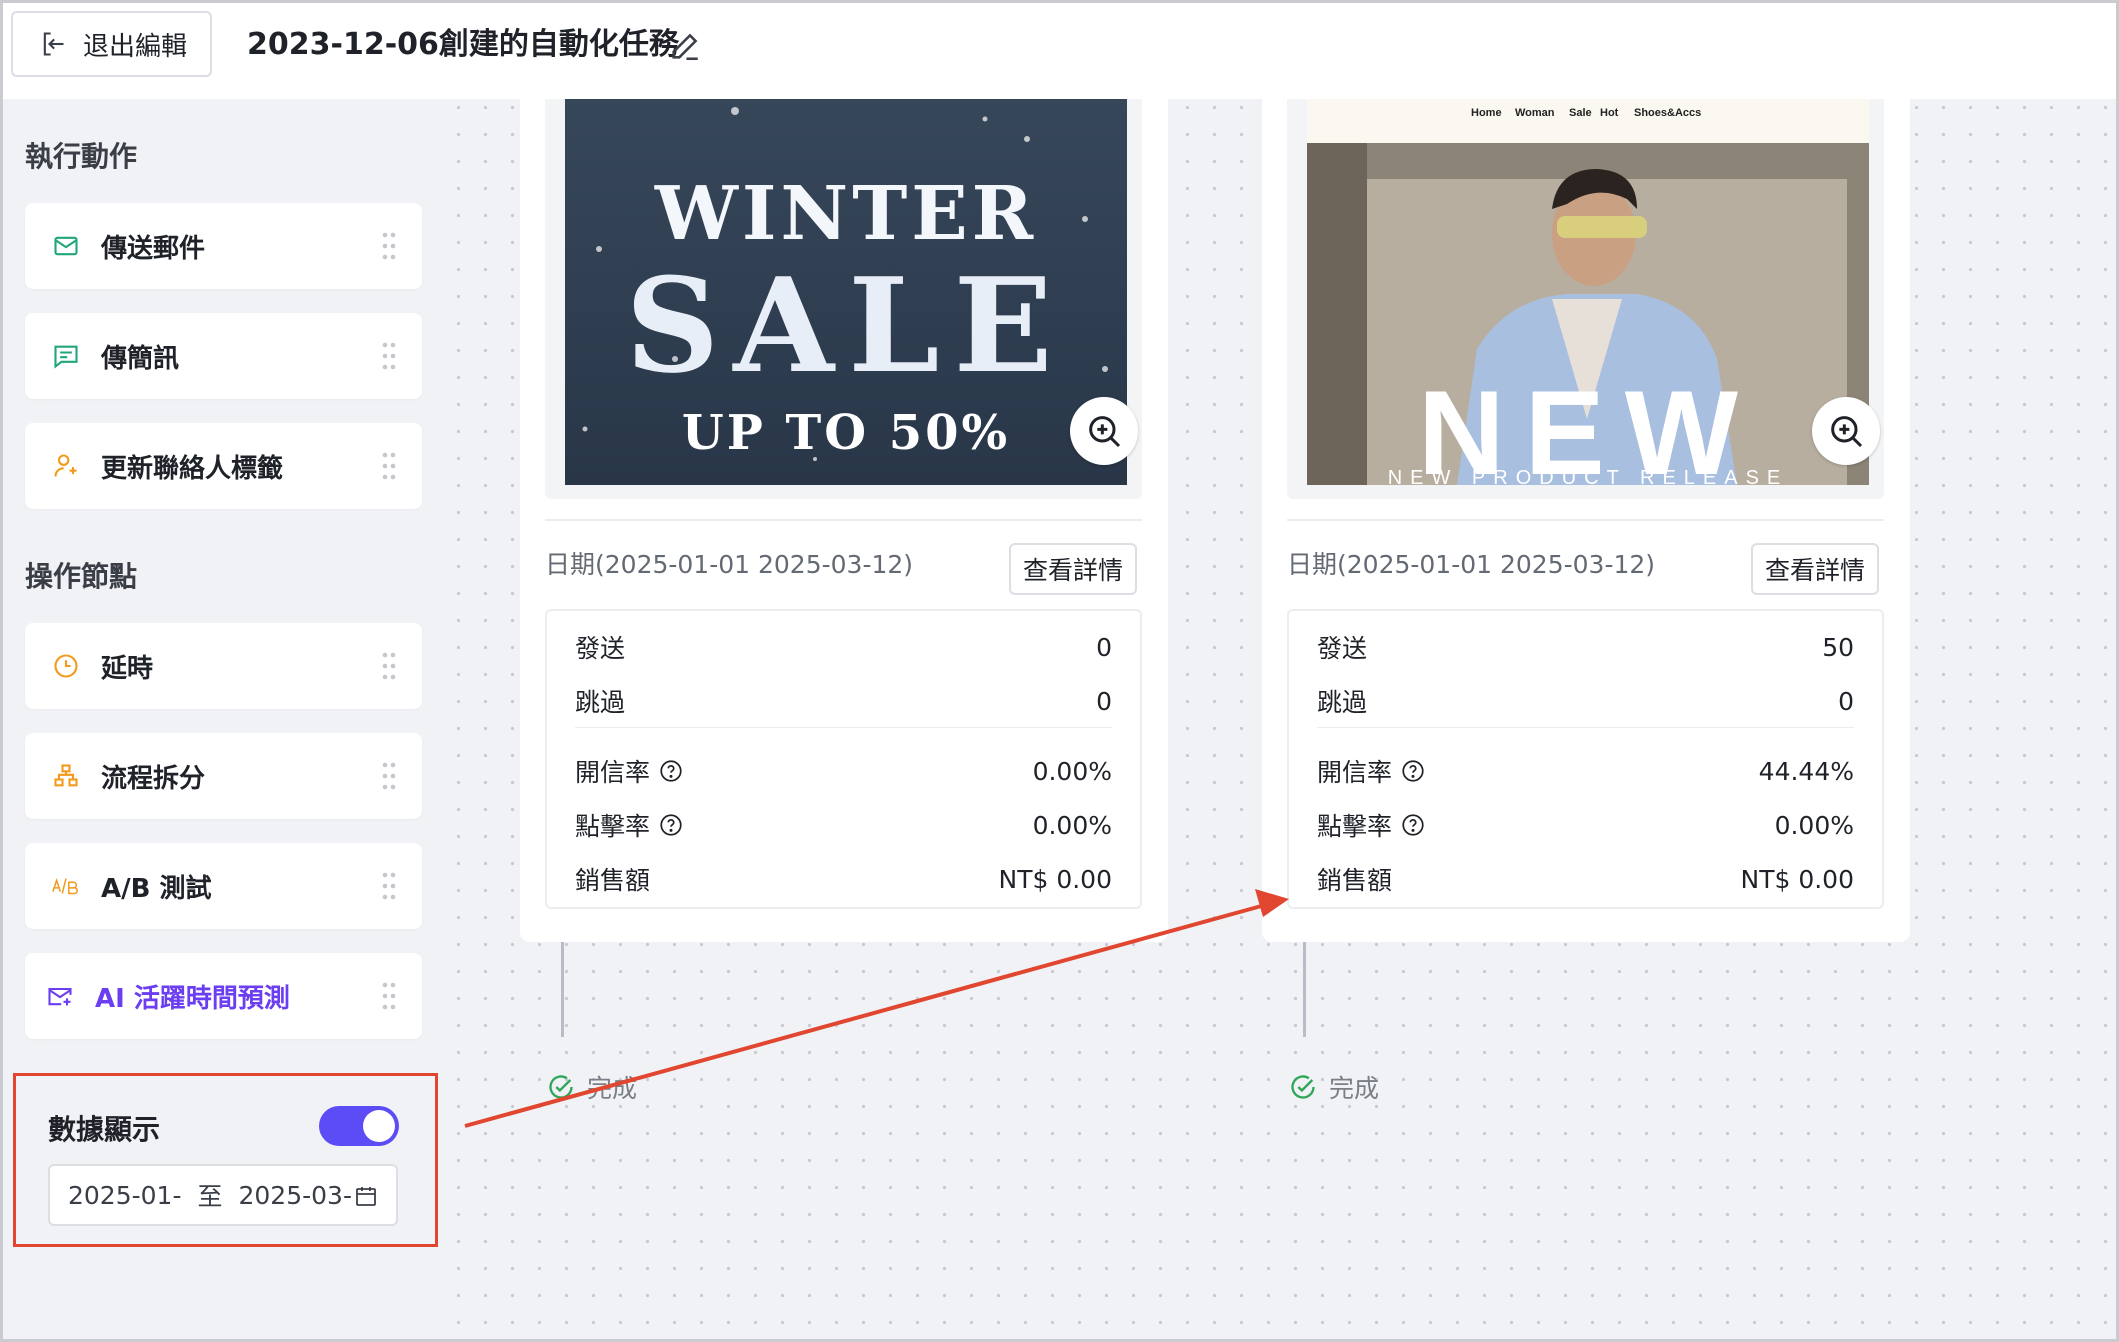 This screenshot has width=2119, height=1342. Describe the element at coordinates (1055, 879) in the screenshot. I see `stat-value: NT$ 0.00` at that location.